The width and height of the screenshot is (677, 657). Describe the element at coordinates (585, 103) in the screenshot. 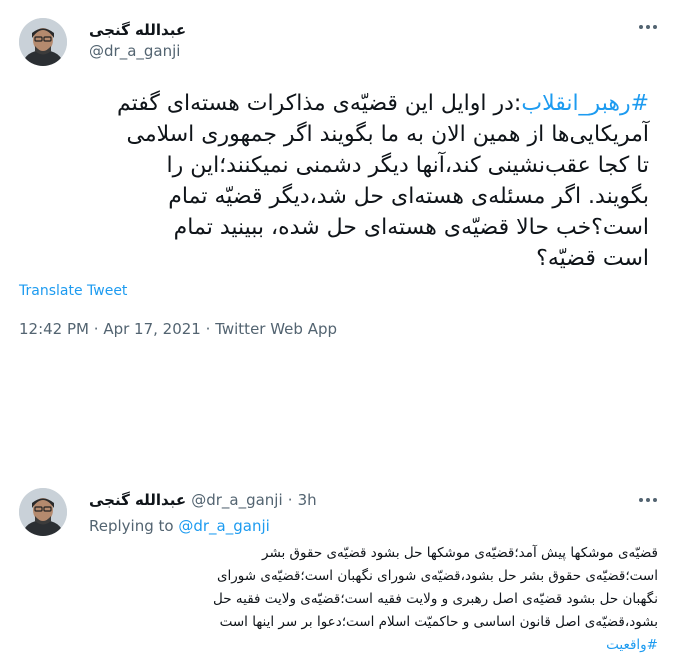

I see `hashtag-link: #رهبر_انقلاب` at that location.